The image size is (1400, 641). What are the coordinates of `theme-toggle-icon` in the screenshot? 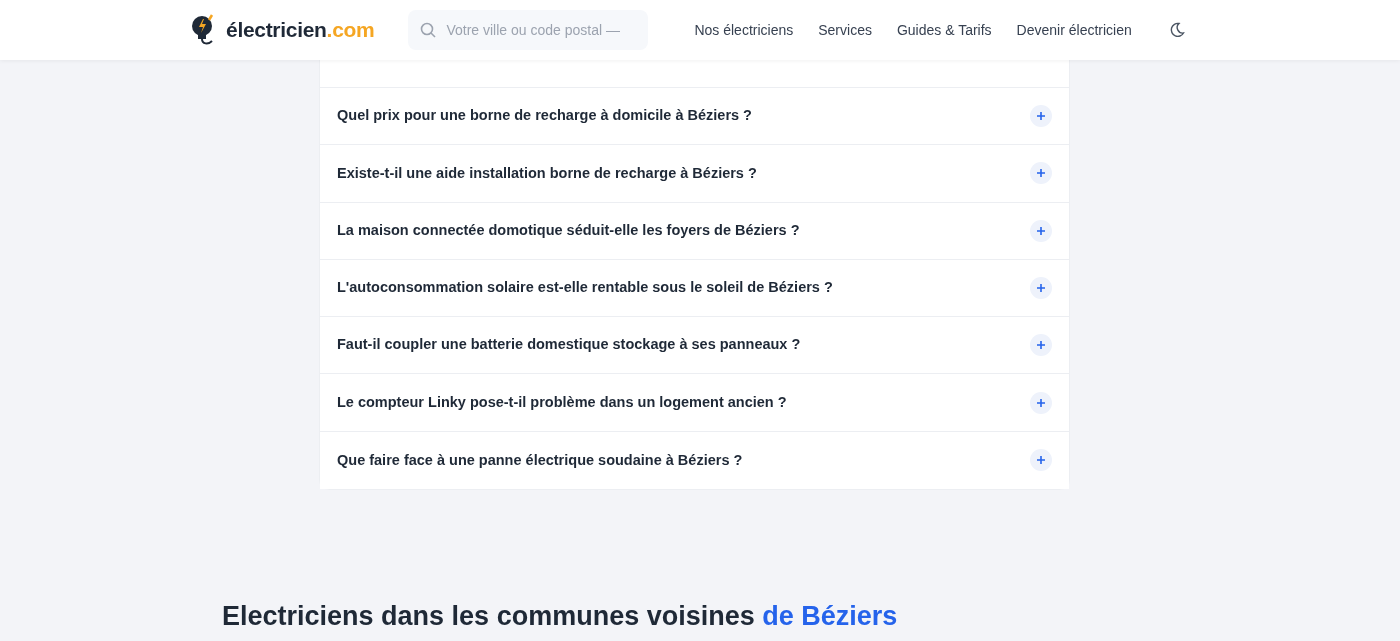 It's located at (1176, 30).